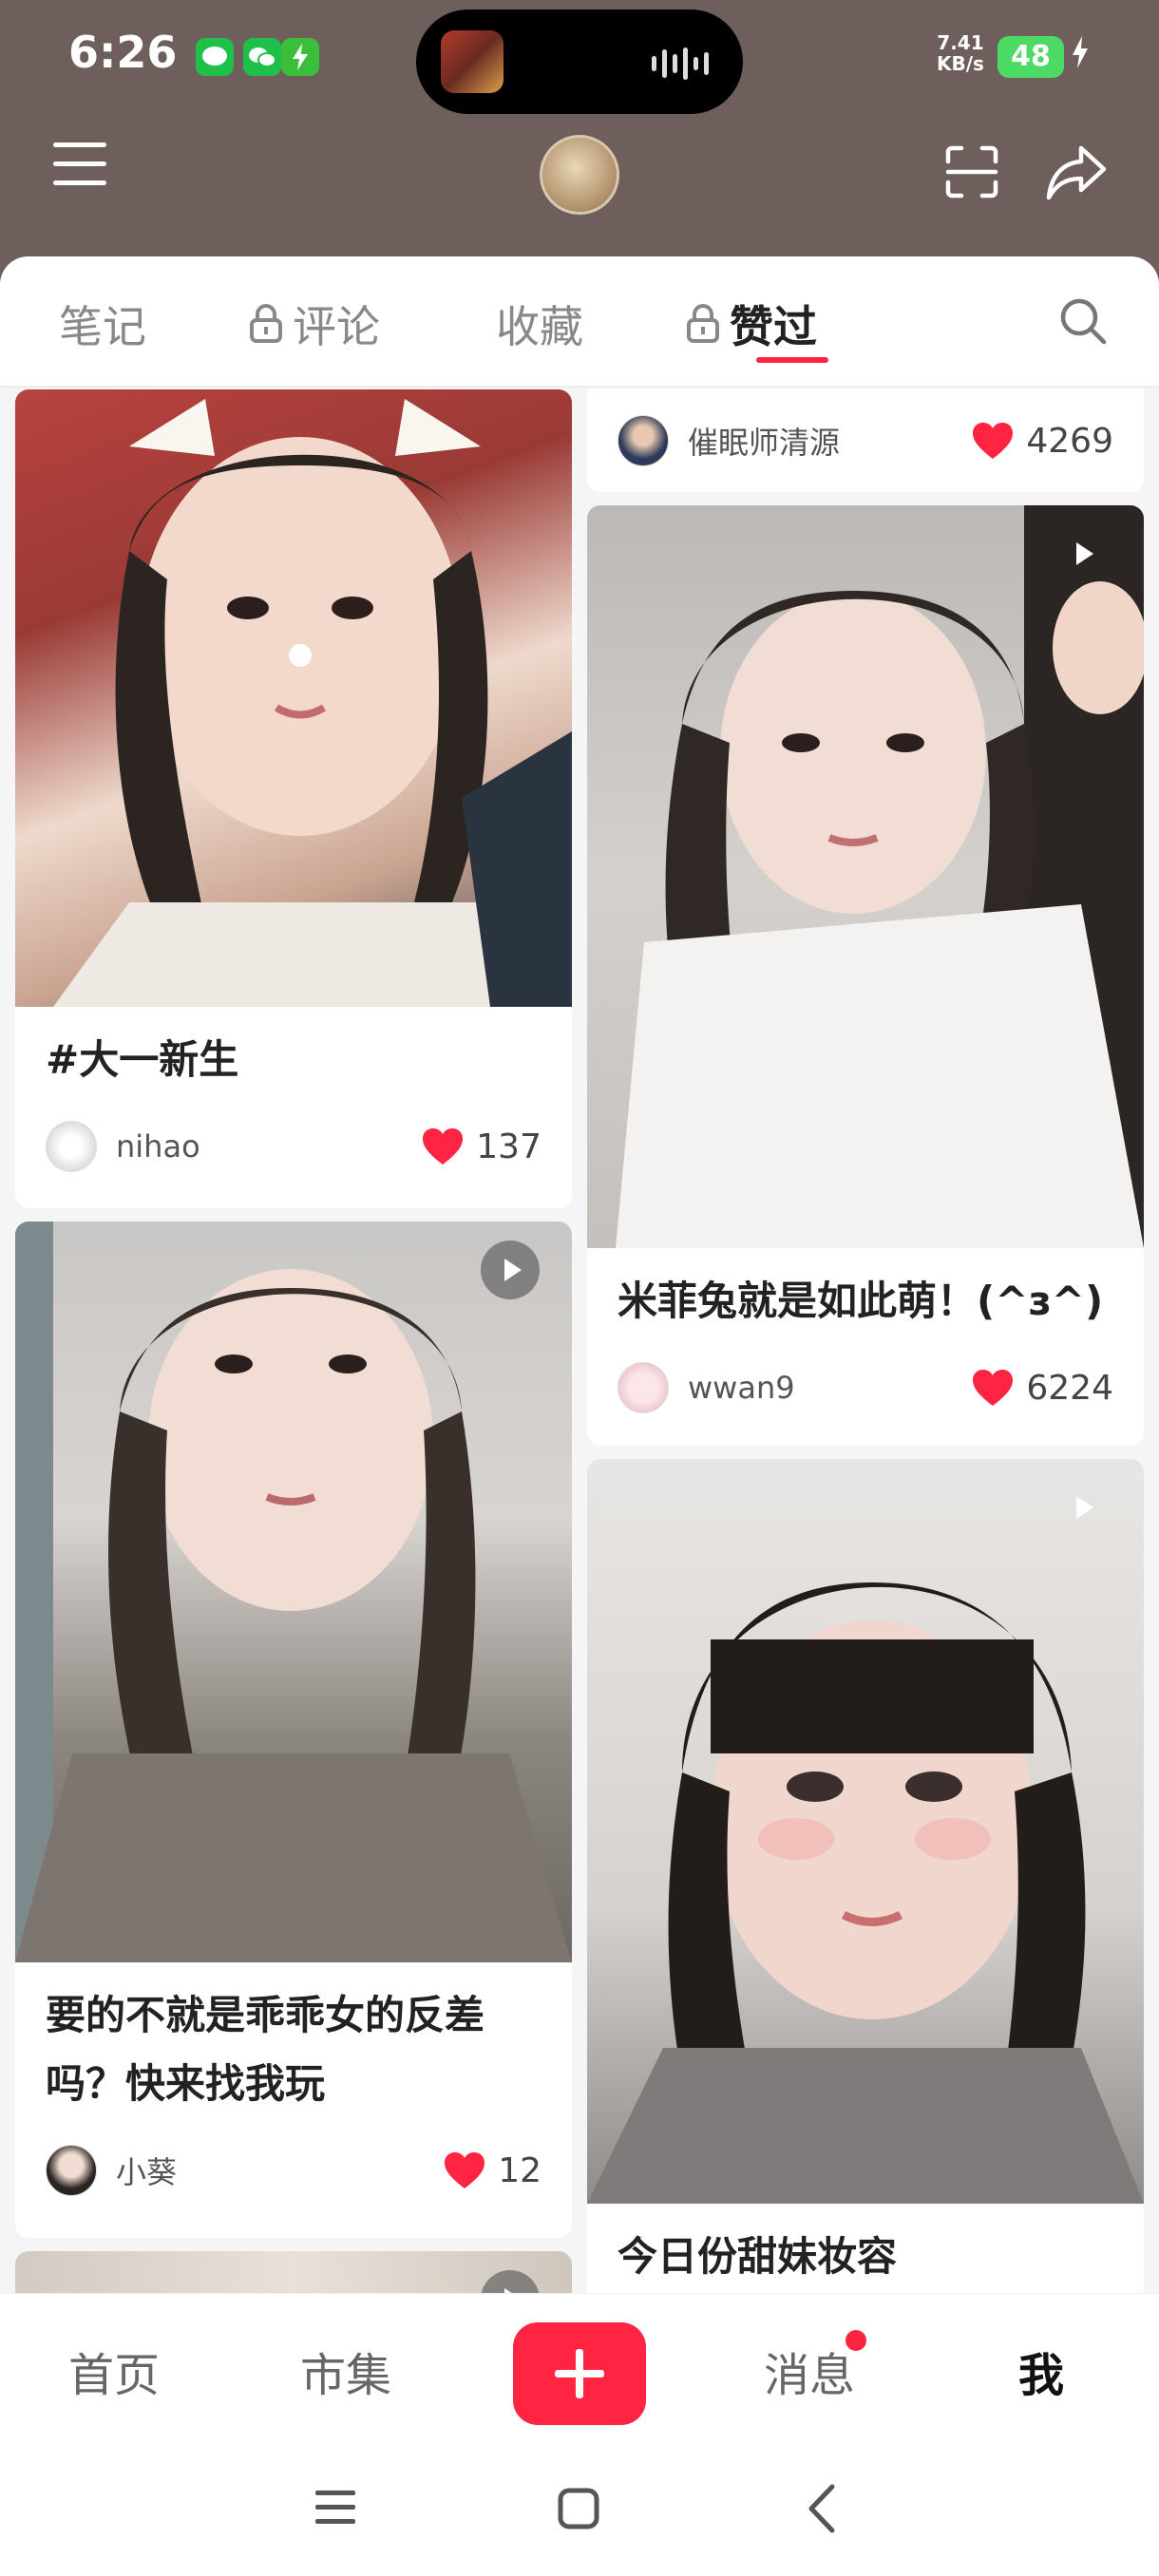 Image resolution: width=1159 pixels, height=2576 pixels. I want to click on profile-header, so click(579, 185).